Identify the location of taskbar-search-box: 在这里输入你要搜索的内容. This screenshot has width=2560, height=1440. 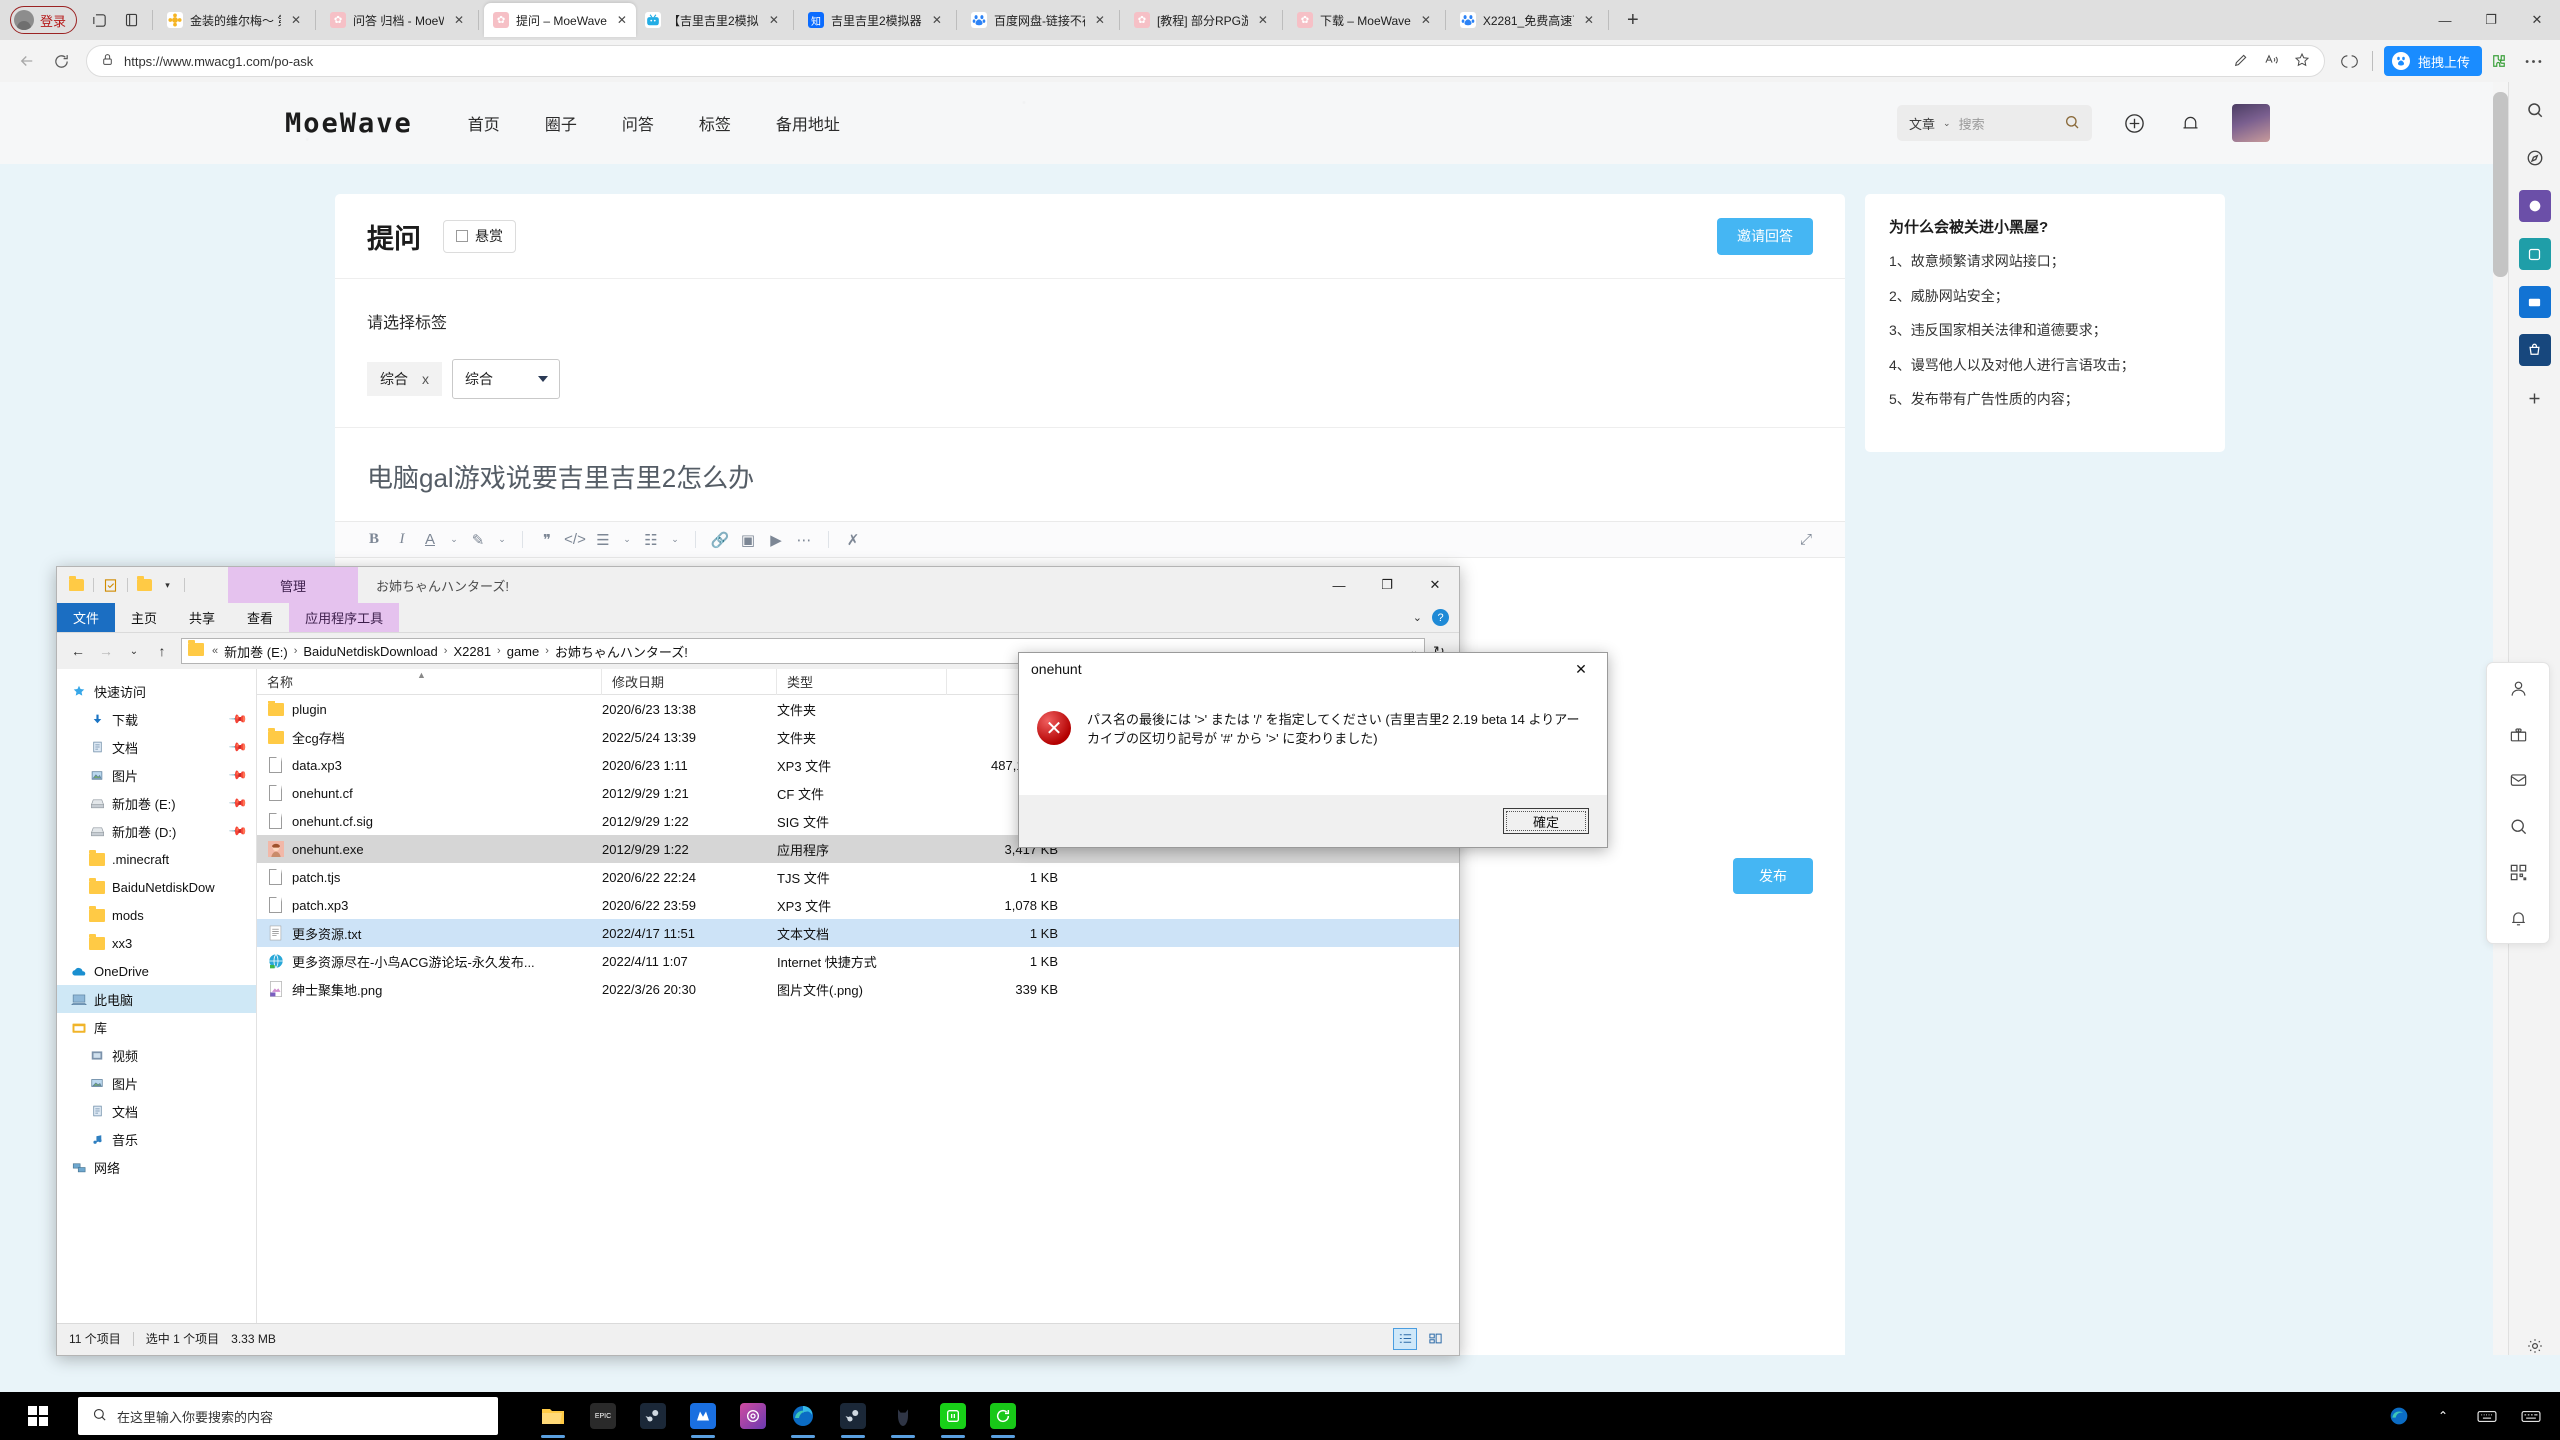
(288, 1416).